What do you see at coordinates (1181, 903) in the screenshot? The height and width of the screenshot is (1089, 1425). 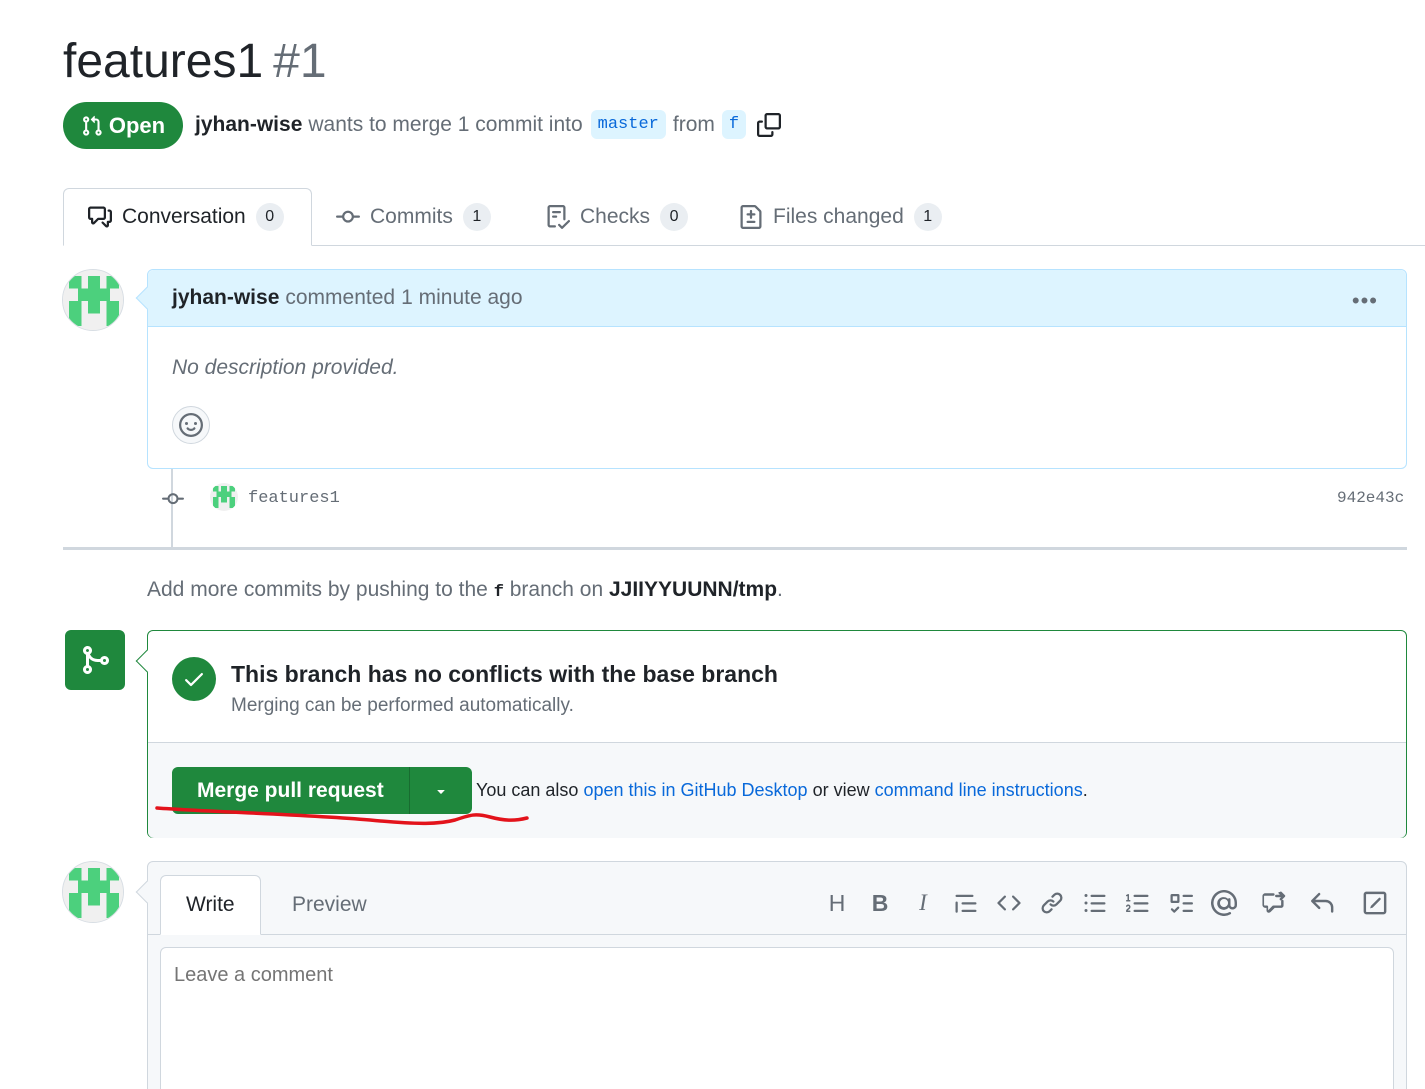 I see `tasklist-icon` at bounding box center [1181, 903].